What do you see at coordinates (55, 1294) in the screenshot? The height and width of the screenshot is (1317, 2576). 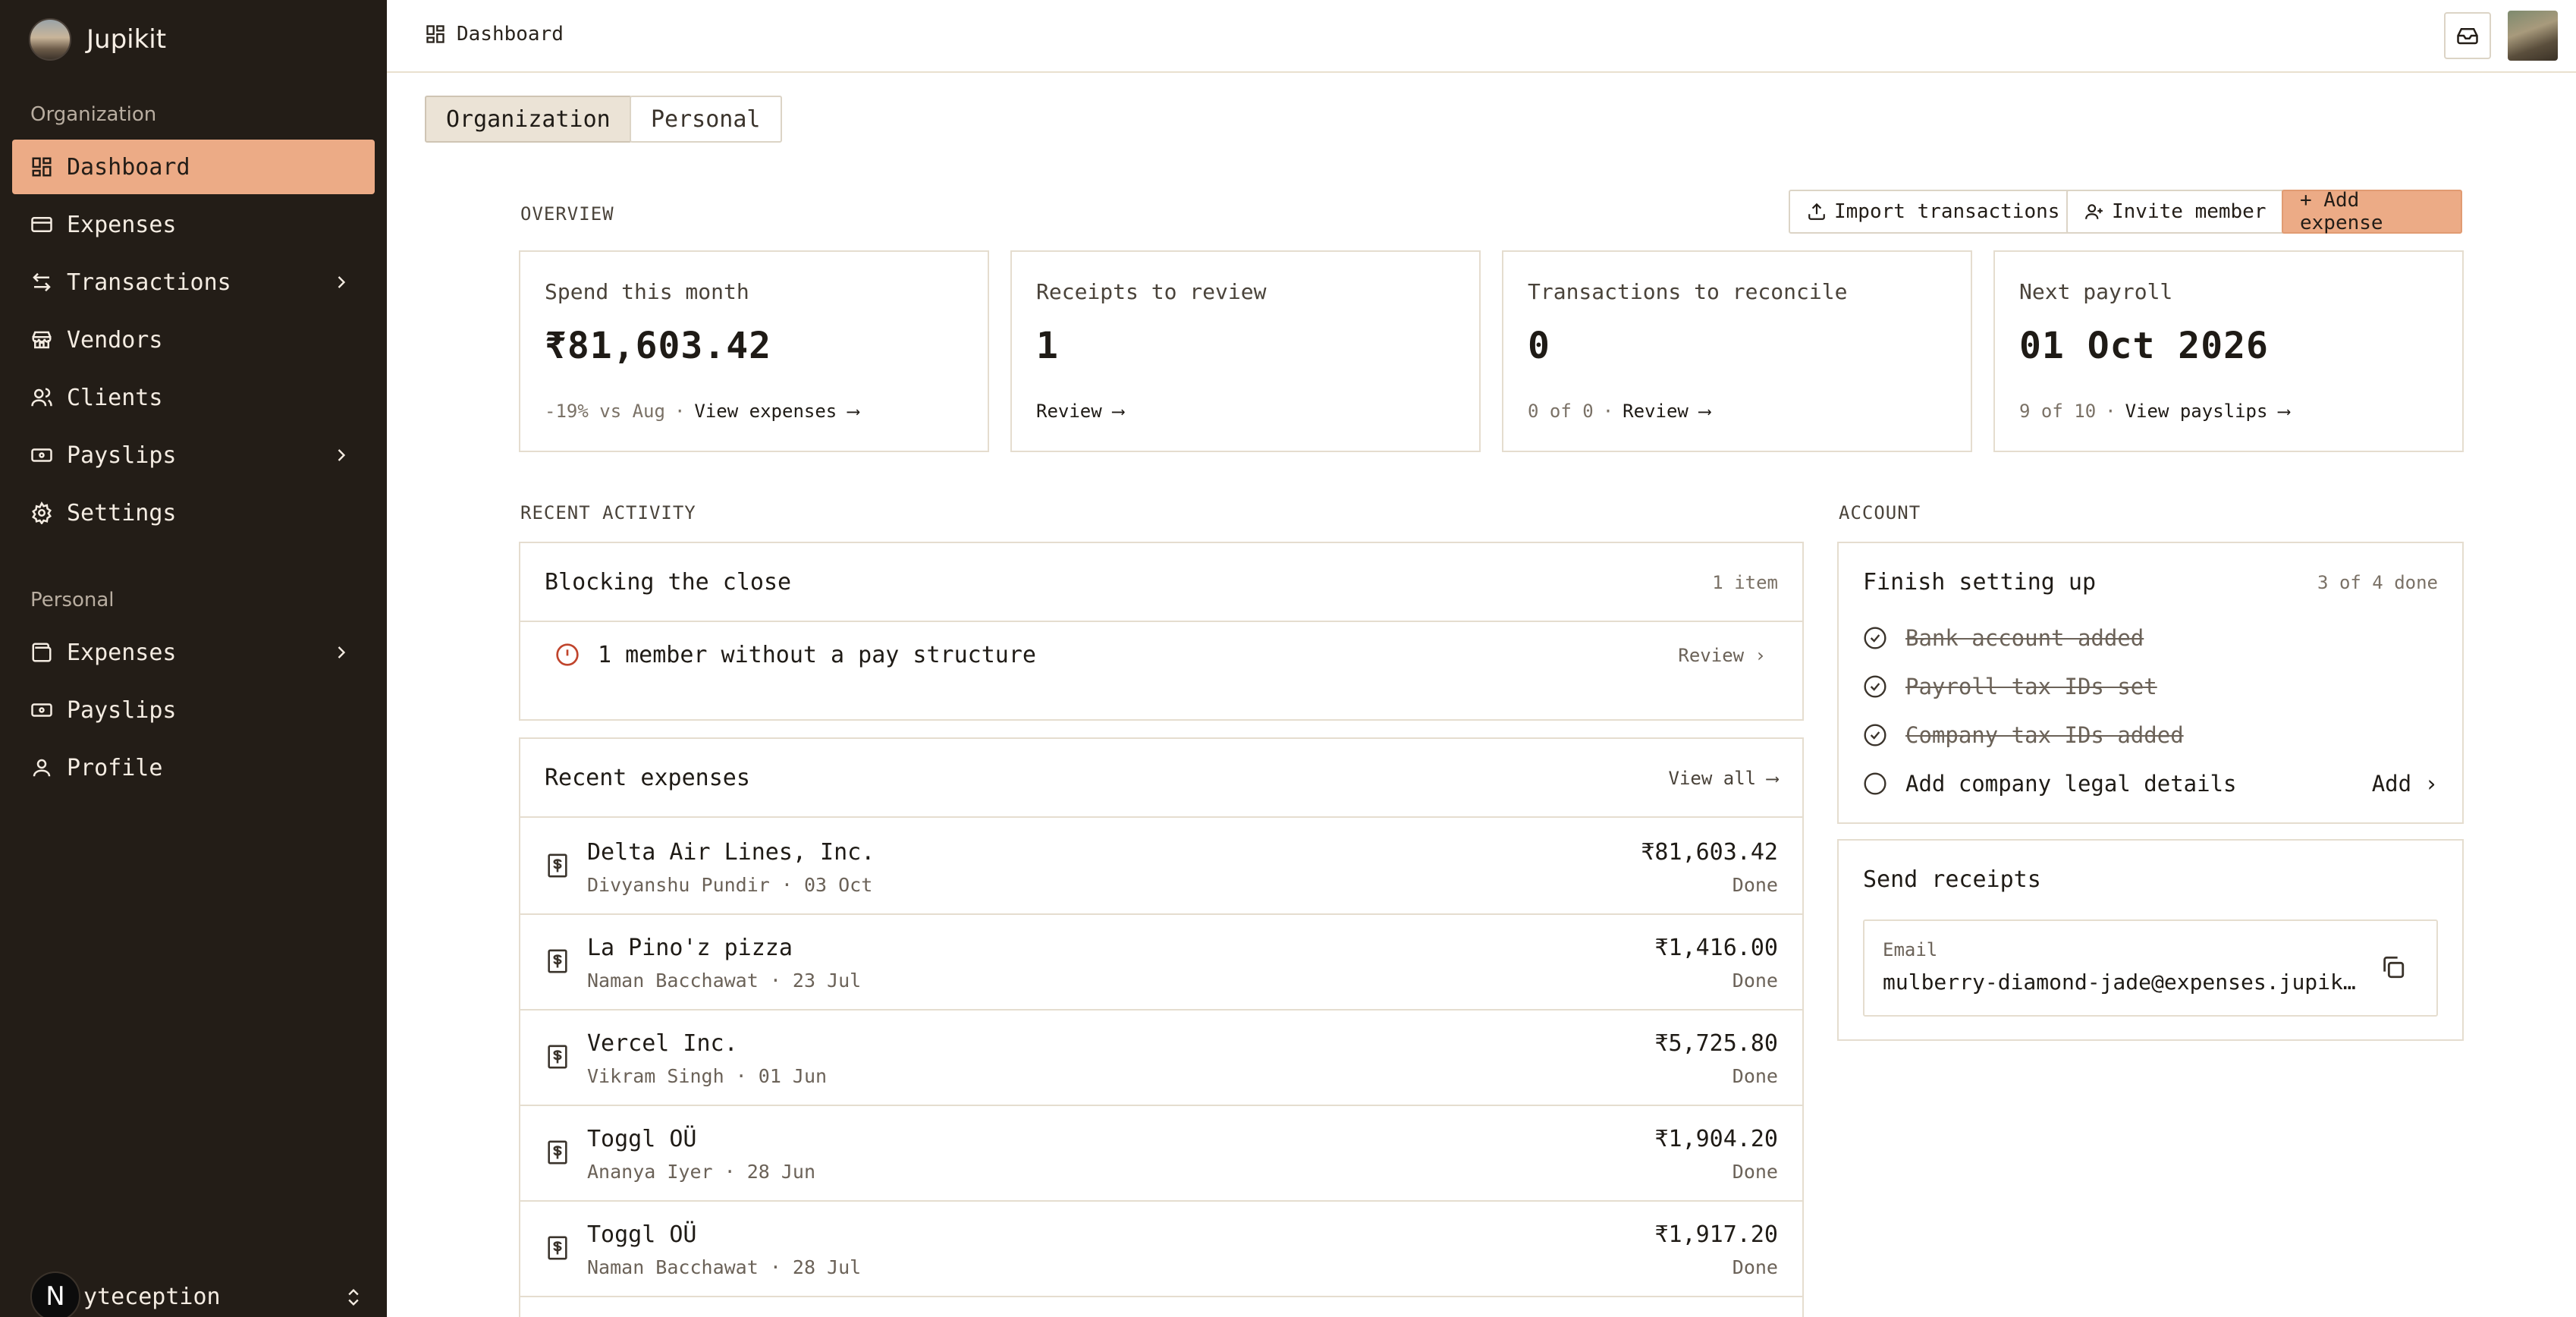 I see `avatar: N` at bounding box center [55, 1294].